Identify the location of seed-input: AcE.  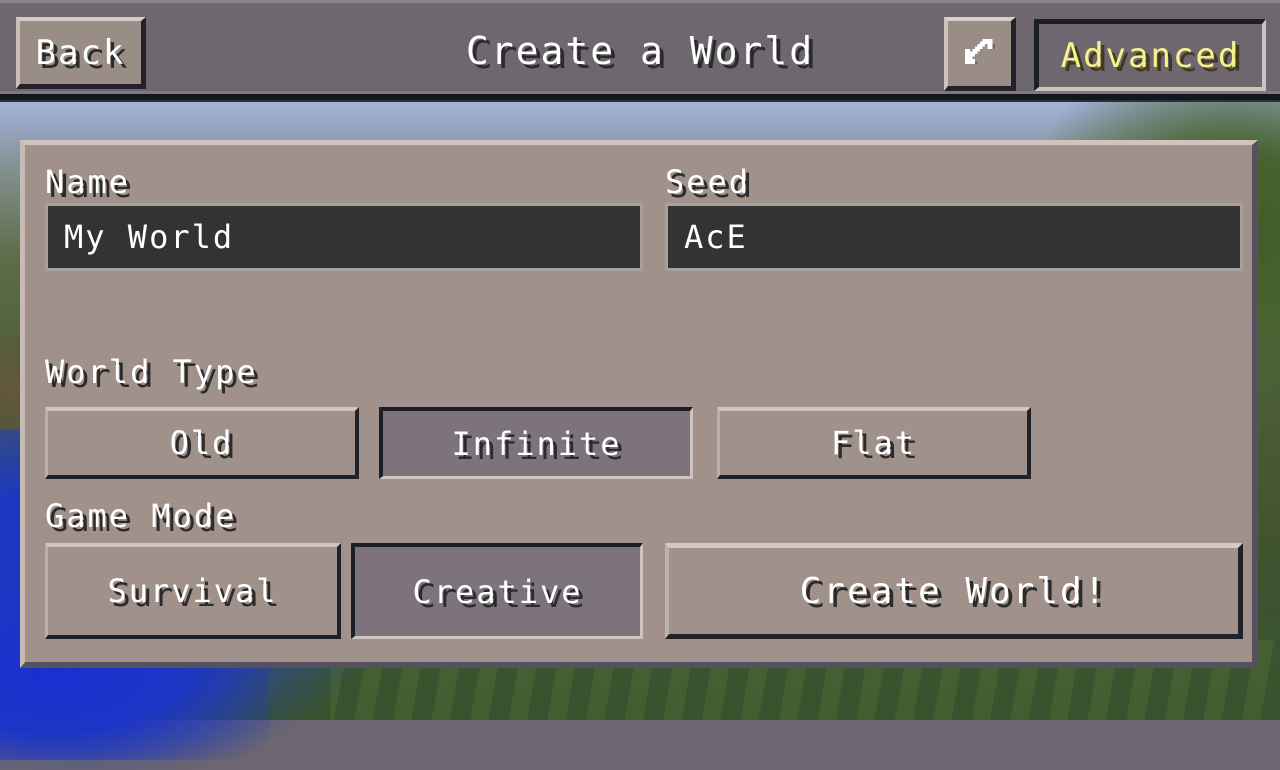
(954, 237).